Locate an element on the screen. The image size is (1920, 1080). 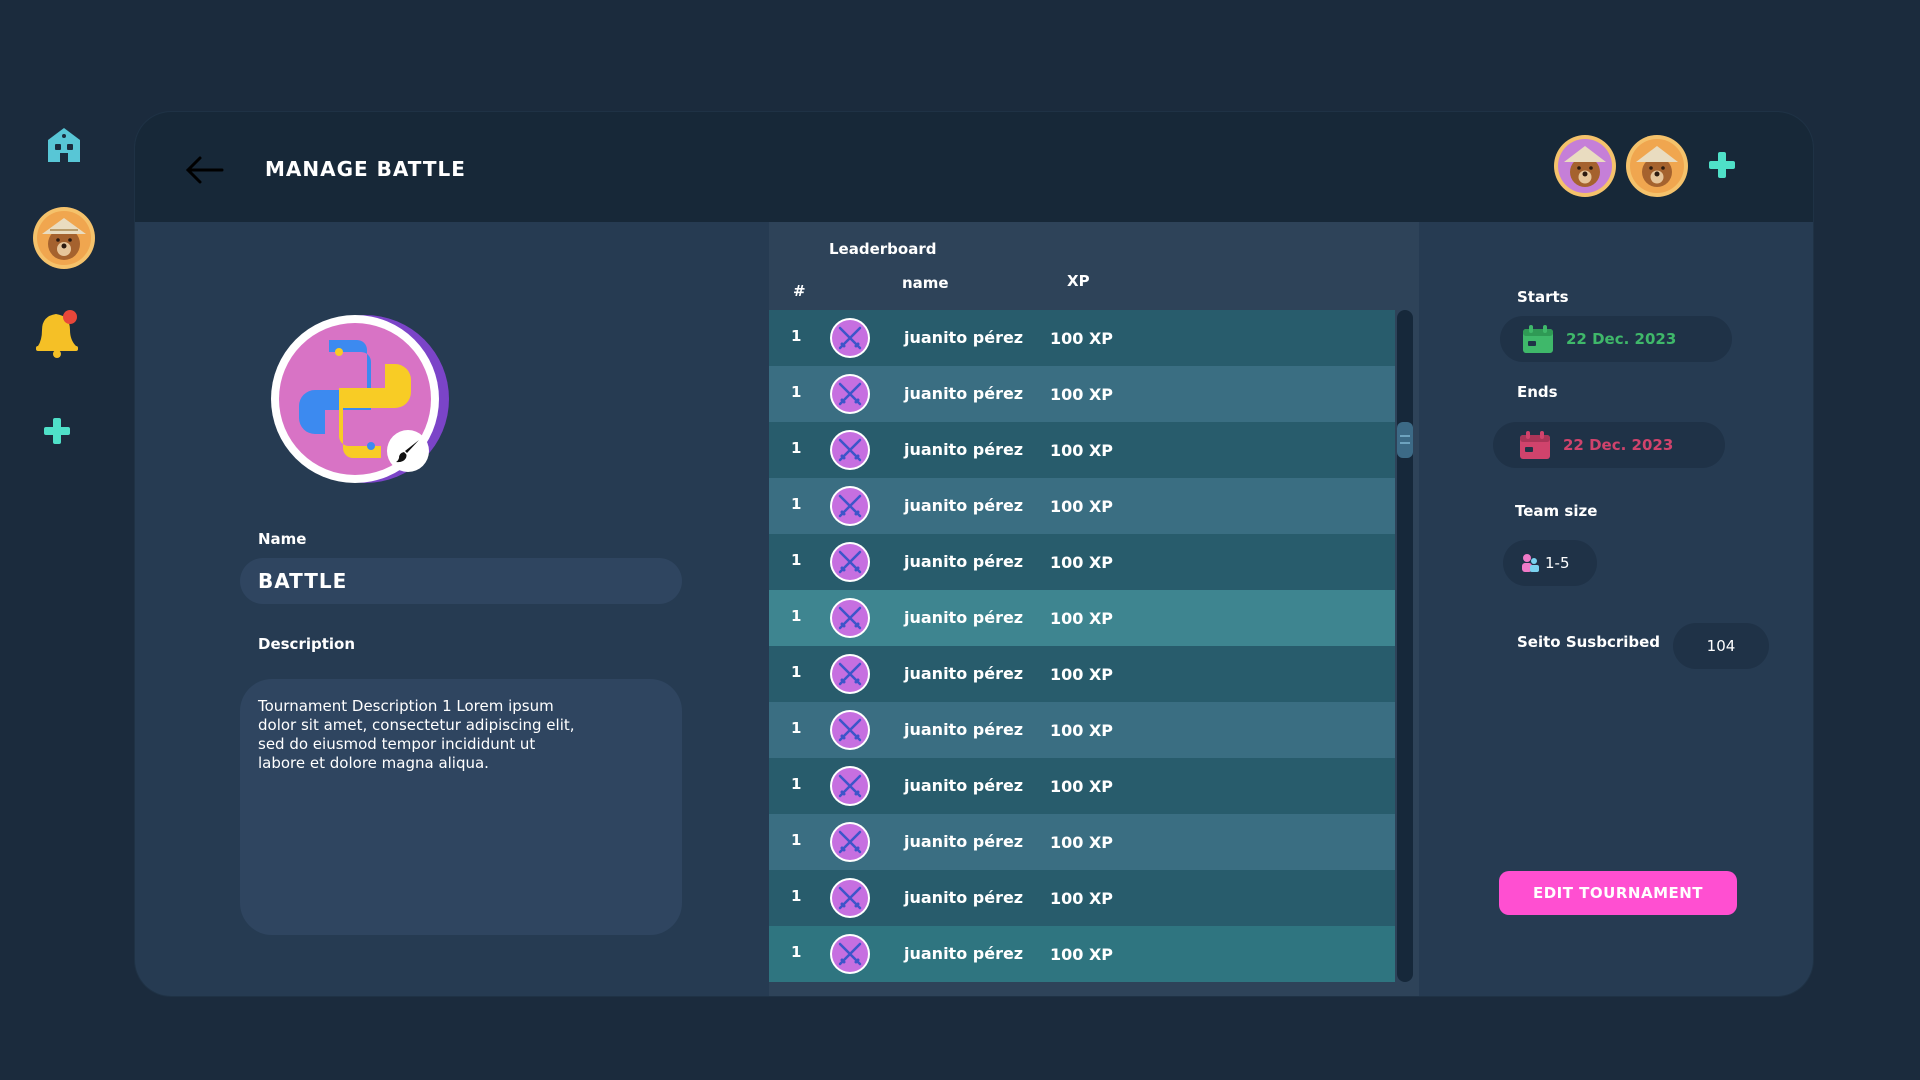
leaderboard-title: Leaderboard is located at coordinates (883, 249).